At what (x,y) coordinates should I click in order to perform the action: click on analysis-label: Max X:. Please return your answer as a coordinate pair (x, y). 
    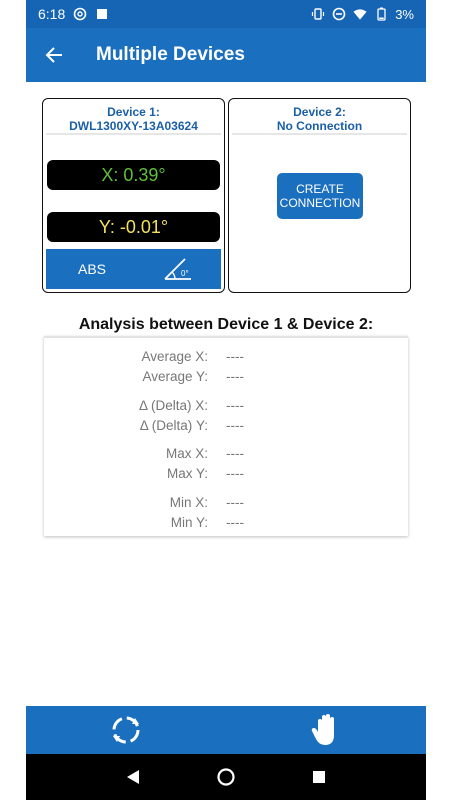
    Looking at the image, I should click on (186, 453).